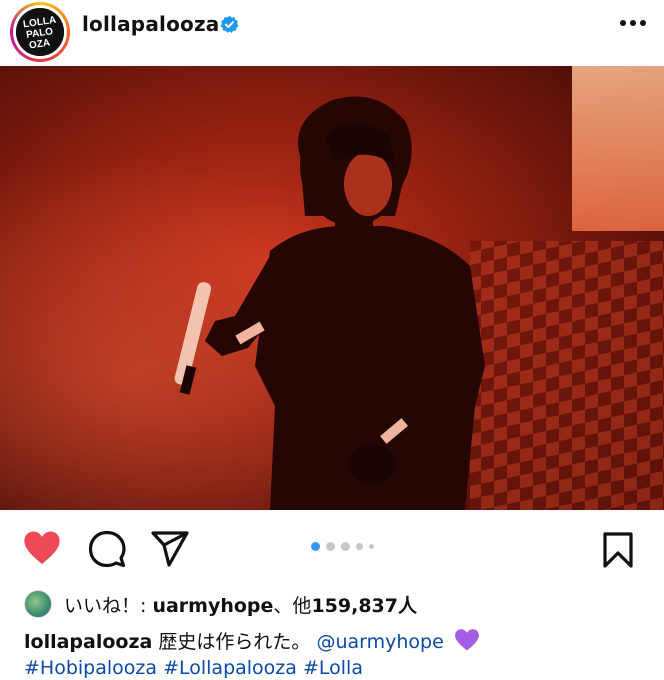  Describe the element at coordinates (315, 546) in the screenshot. I see `carousel-dot-active` at that location.